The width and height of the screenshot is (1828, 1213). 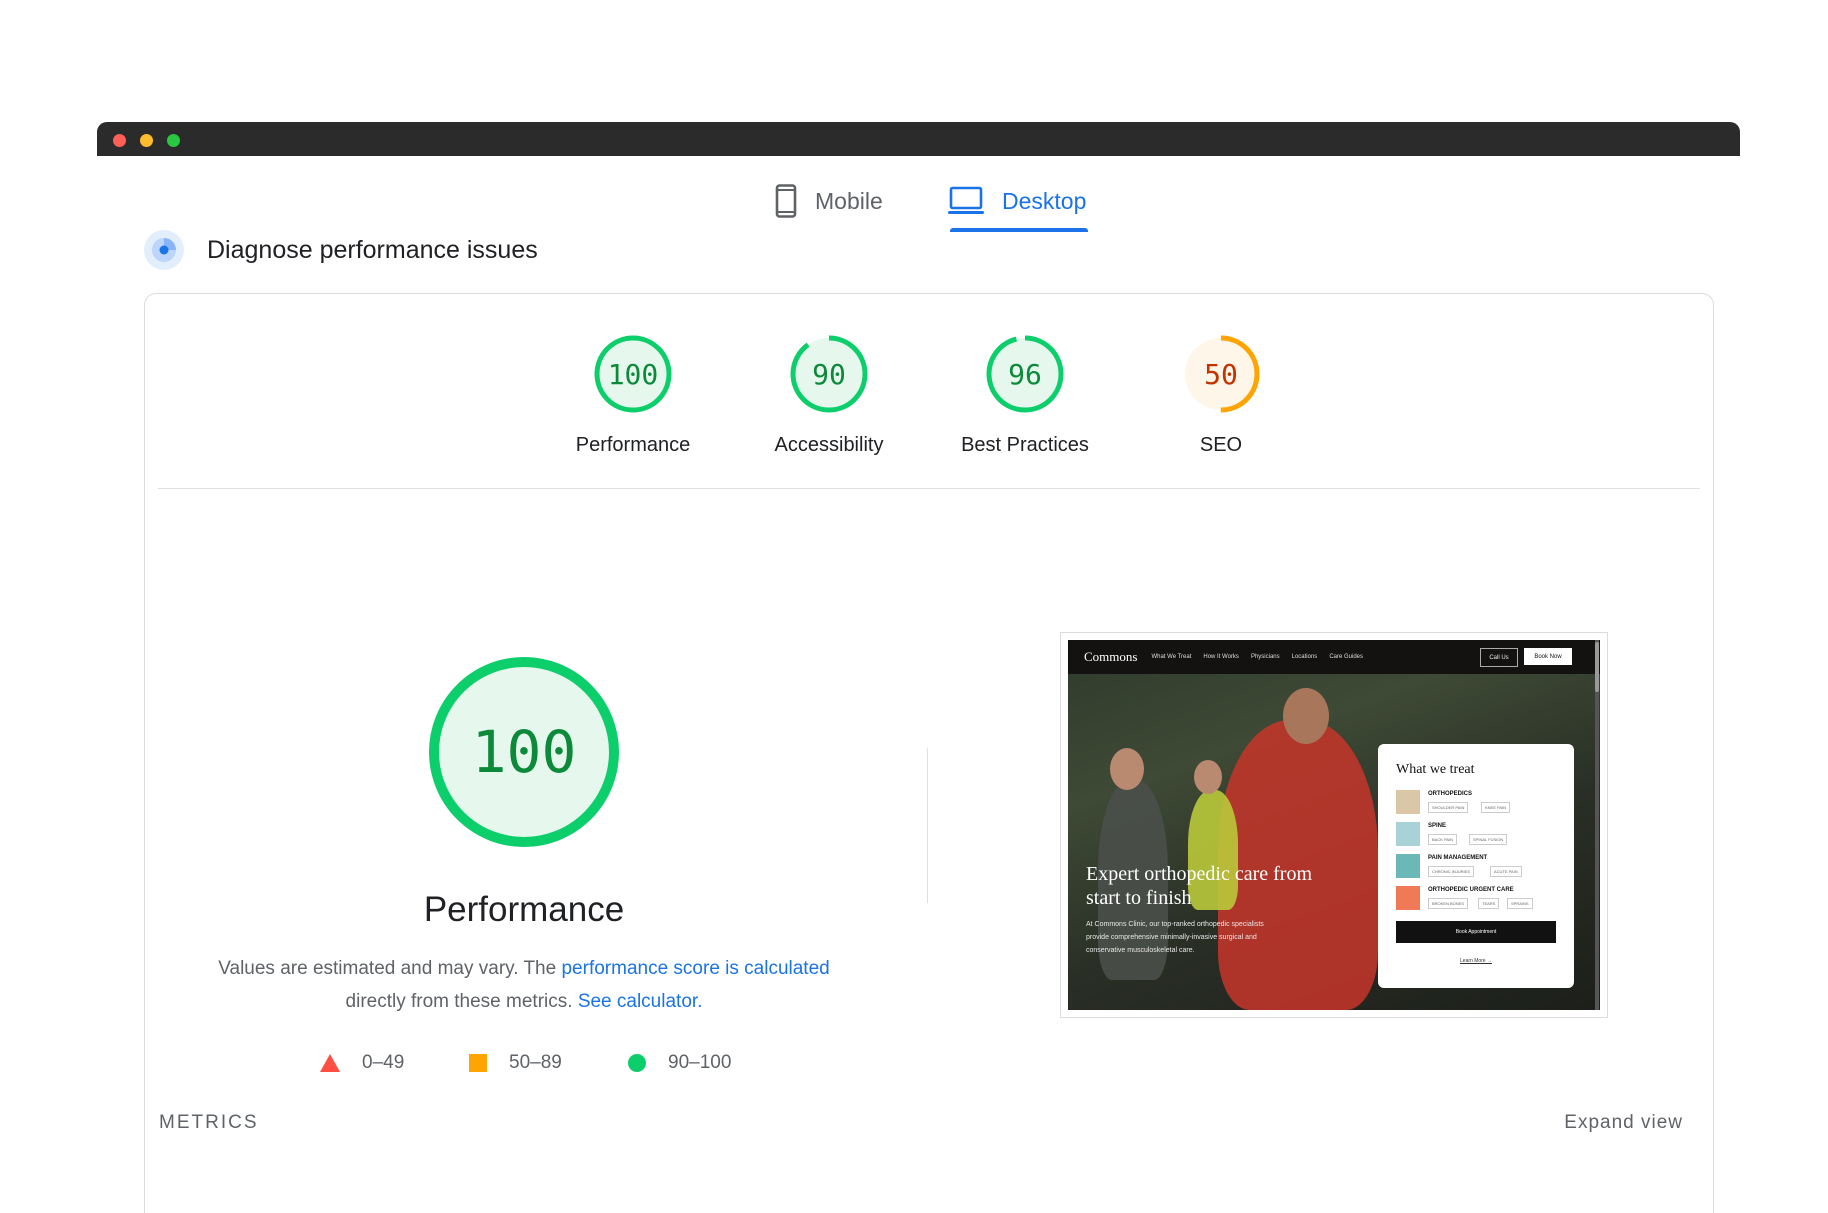 I want to click on category-chip: TEARS, so click(x=1489, y=903).